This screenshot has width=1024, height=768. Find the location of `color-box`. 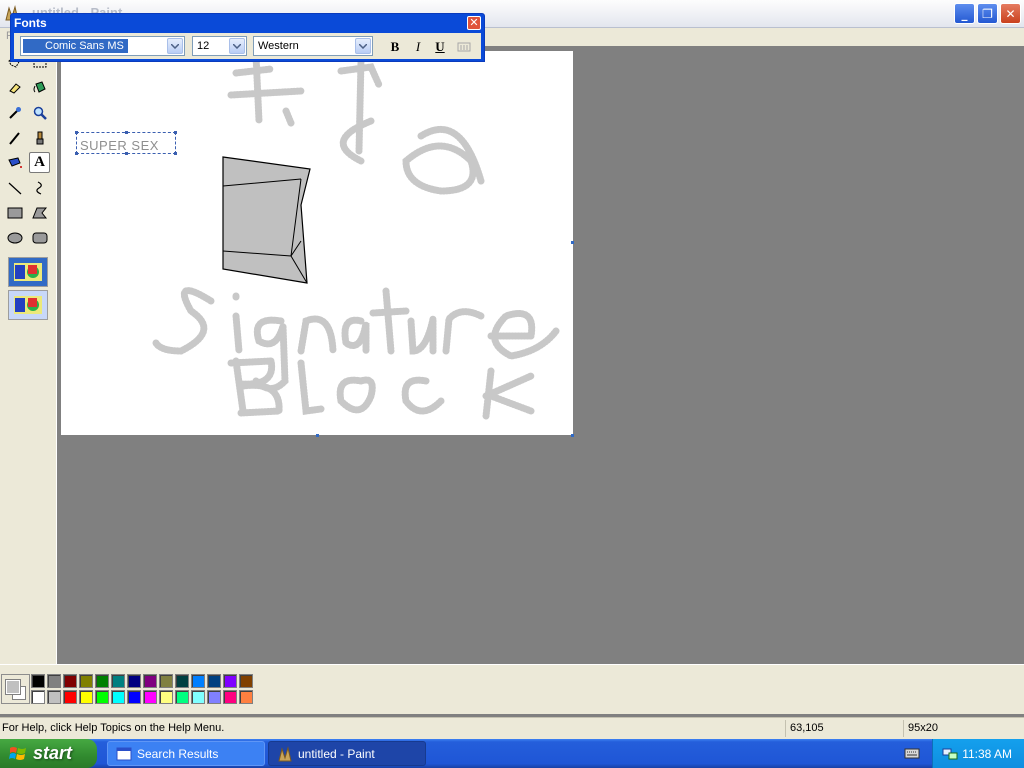

color-box is located at coordinates (512, 689).